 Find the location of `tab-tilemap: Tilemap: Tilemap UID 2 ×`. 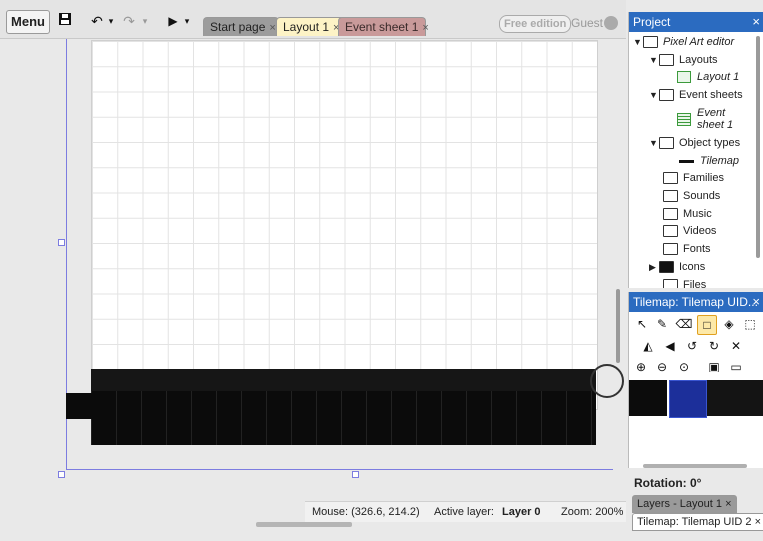

tab-tilemap: Tilemap: Tilemap UID 2 × is located at coordinates (697, 522).